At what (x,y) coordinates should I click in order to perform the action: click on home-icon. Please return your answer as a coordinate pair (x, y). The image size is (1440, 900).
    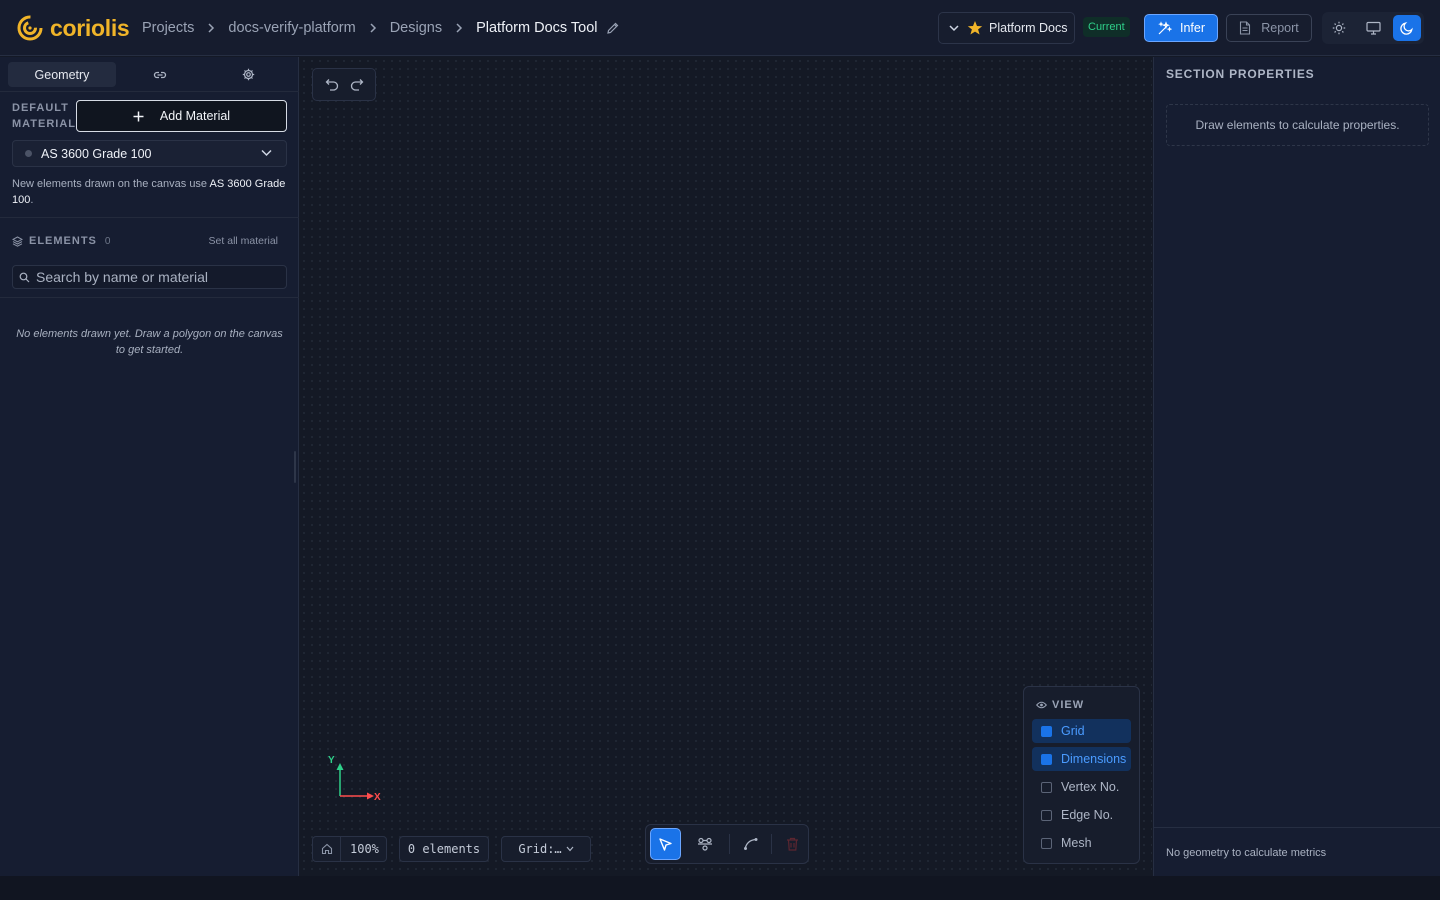
    Looking at the image, I should click on (326, 849).